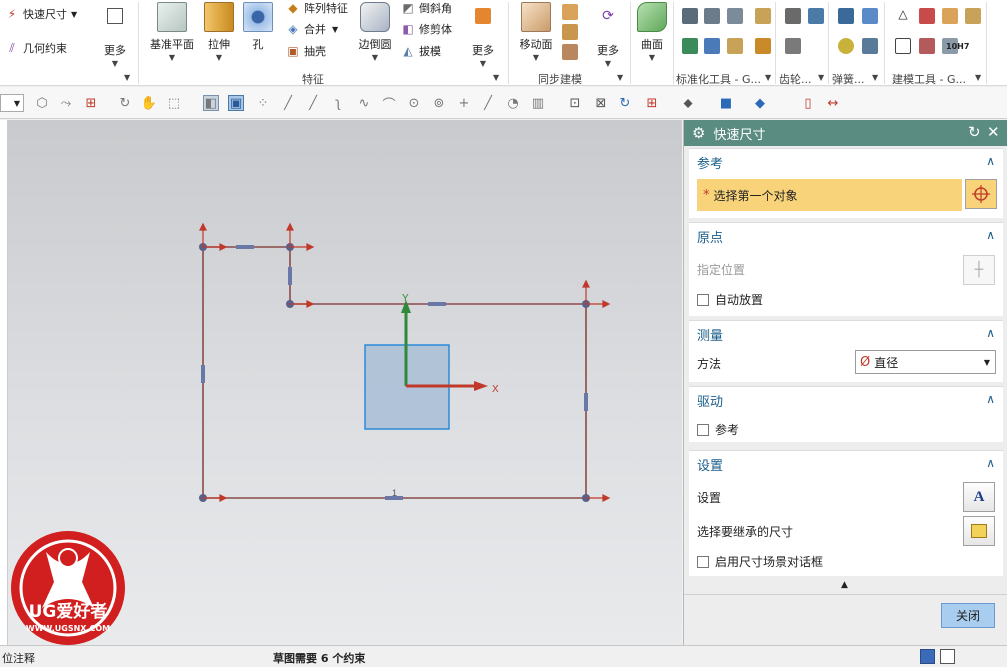 The image size is (1007, 667). What do you see at coordinates (844, 585) in the screenshot?
I see `collapse-more-icon: ▲` at bounding box center [844, 585].